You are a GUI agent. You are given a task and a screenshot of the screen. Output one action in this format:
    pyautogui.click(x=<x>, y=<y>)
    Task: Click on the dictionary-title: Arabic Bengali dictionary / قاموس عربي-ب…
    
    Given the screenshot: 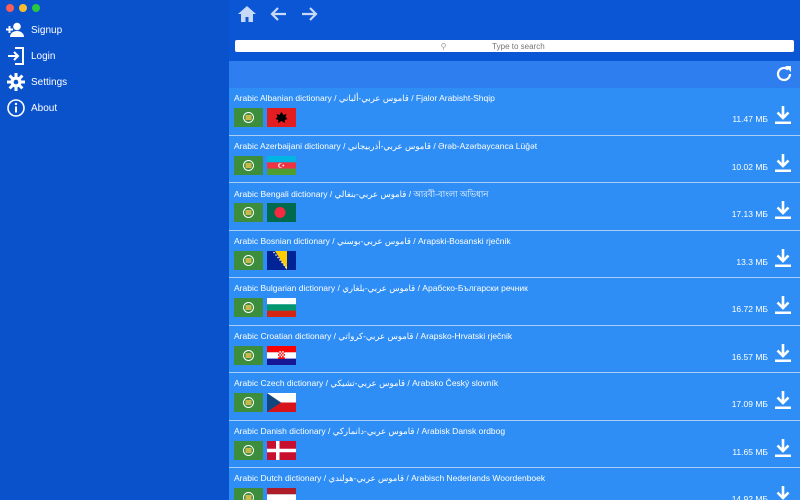 What is the action you would take?
    pyautogui.click(x=361, y=194)
    